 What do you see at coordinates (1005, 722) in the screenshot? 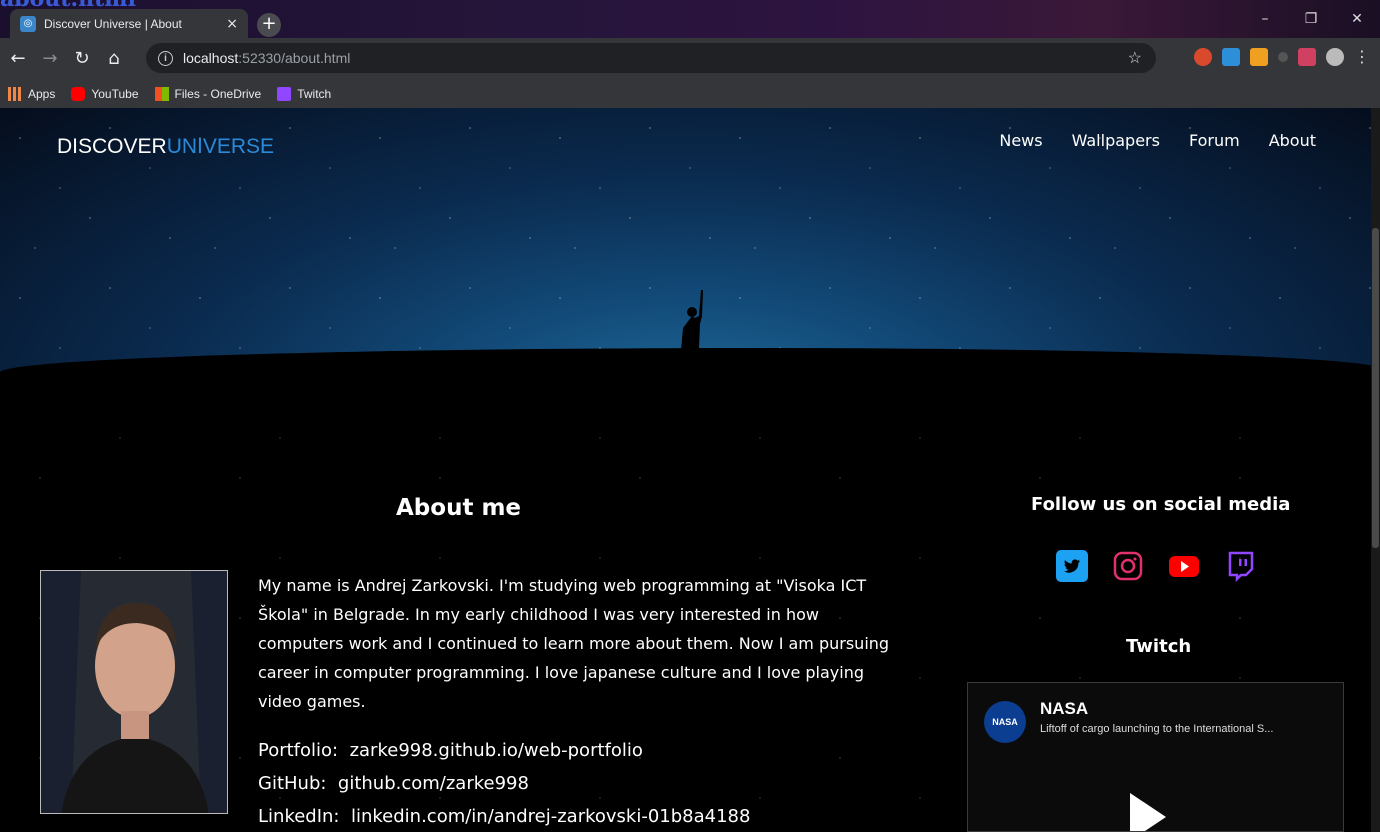
I see `nasa-logo-icon: NASA` at bounding box center [1005, 722].